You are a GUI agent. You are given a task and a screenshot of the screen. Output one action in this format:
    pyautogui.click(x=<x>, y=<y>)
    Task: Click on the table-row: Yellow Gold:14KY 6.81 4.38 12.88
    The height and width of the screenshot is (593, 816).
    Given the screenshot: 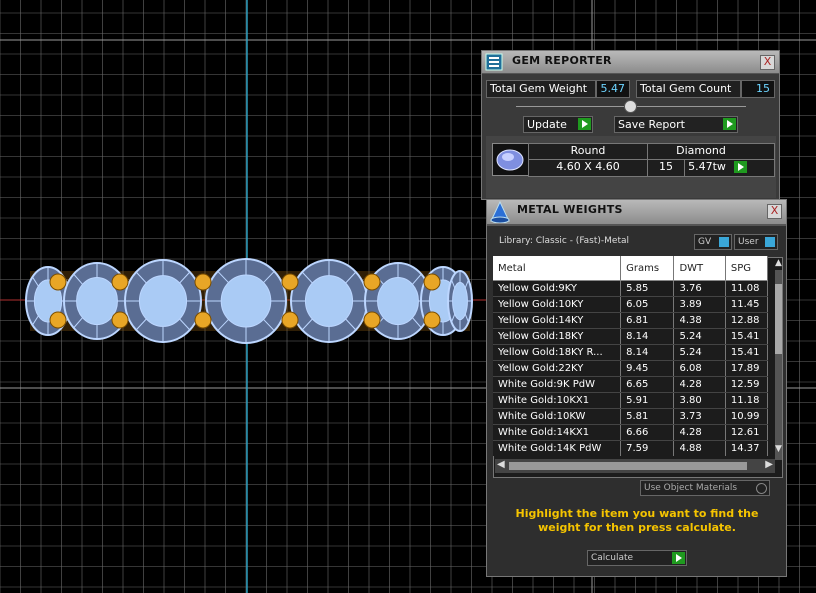 What is the action you would take?
    pyautogui.click(x=630, y=320)
    